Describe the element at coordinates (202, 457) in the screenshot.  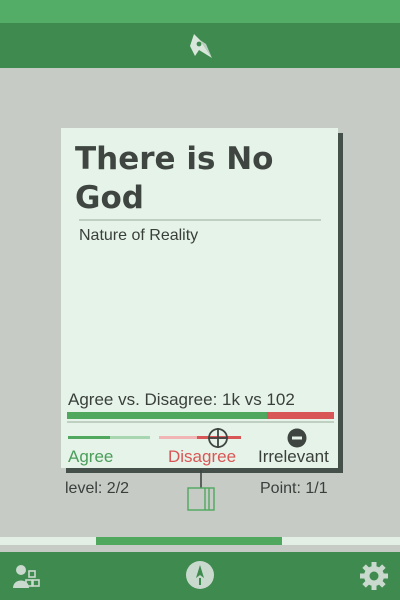
I see `disagree-button: Disagree` at that location.